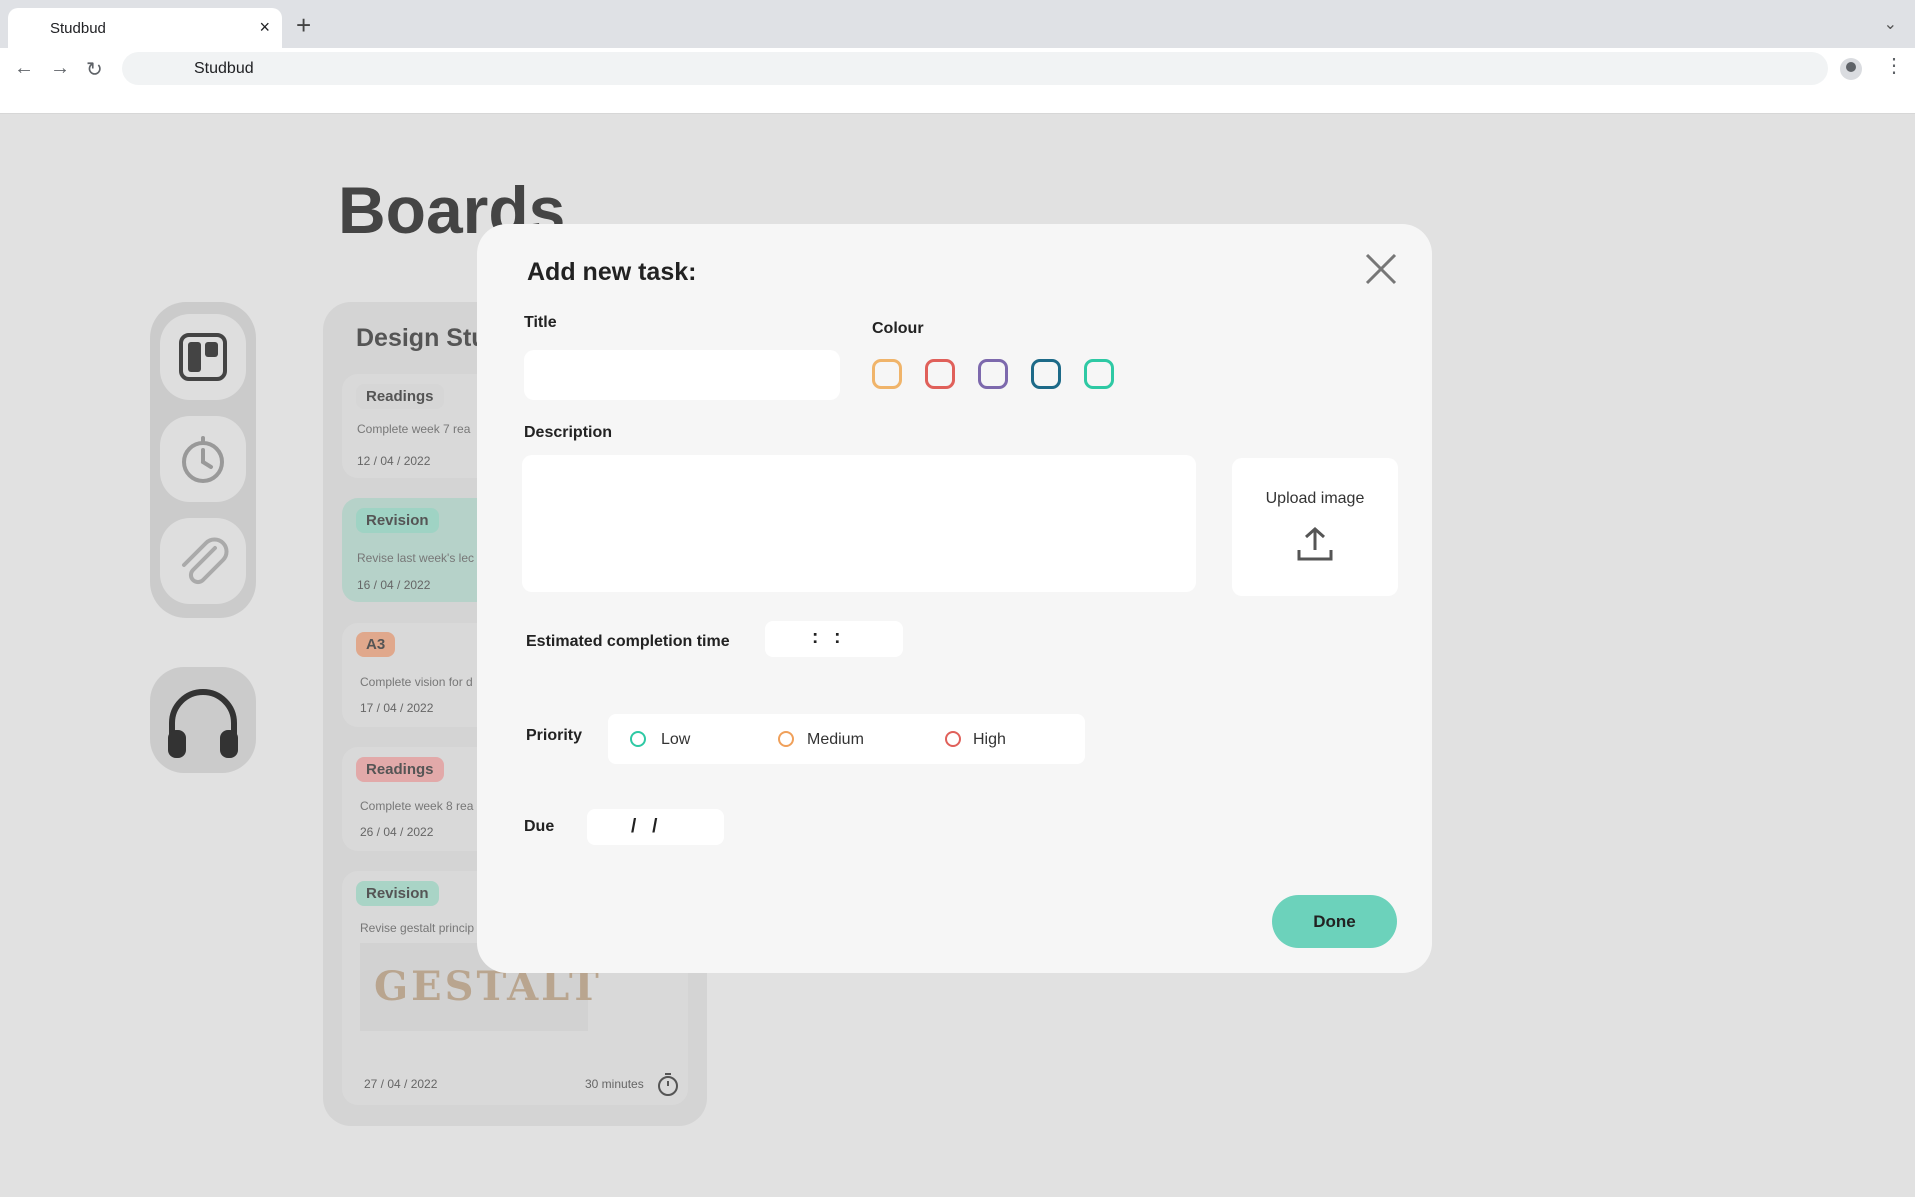  What do you see at coordinates (417, 928) in the screenshot?
I see `card-description: Revise gestalt princip` at bounding box center [417, 928].